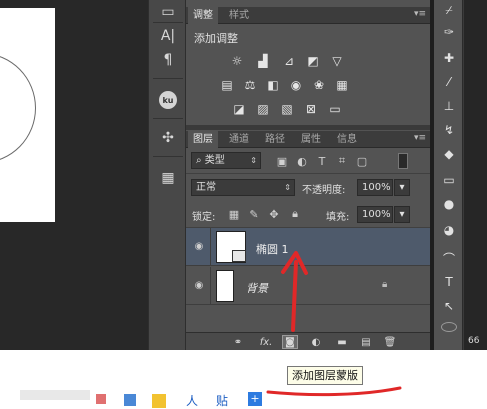 This screenshot has height=409, width=487. I want to click on red-underline, so click(334, 391).